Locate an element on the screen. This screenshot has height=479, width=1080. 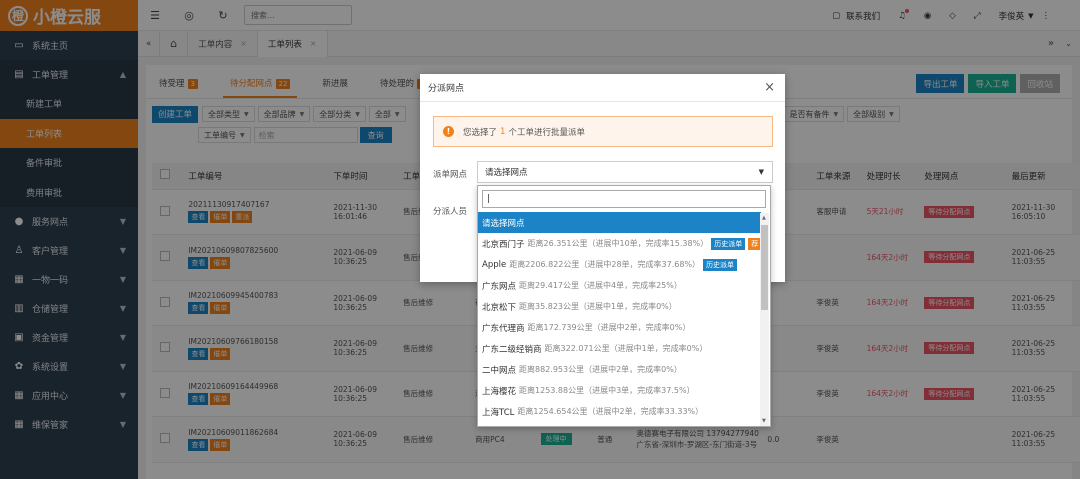
option-name: 二中网点 is located at coordinates (499, 370).